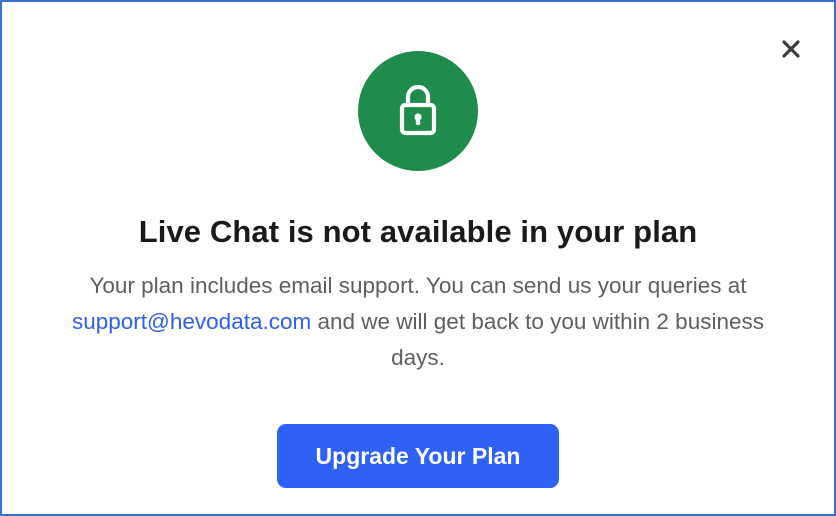 The width and height of the screenshot is (836, 516). Describe the element at coordinates (418, 231) in the screenshot. I see `dialog-title: Live Chat is not available in your plan` at that location.